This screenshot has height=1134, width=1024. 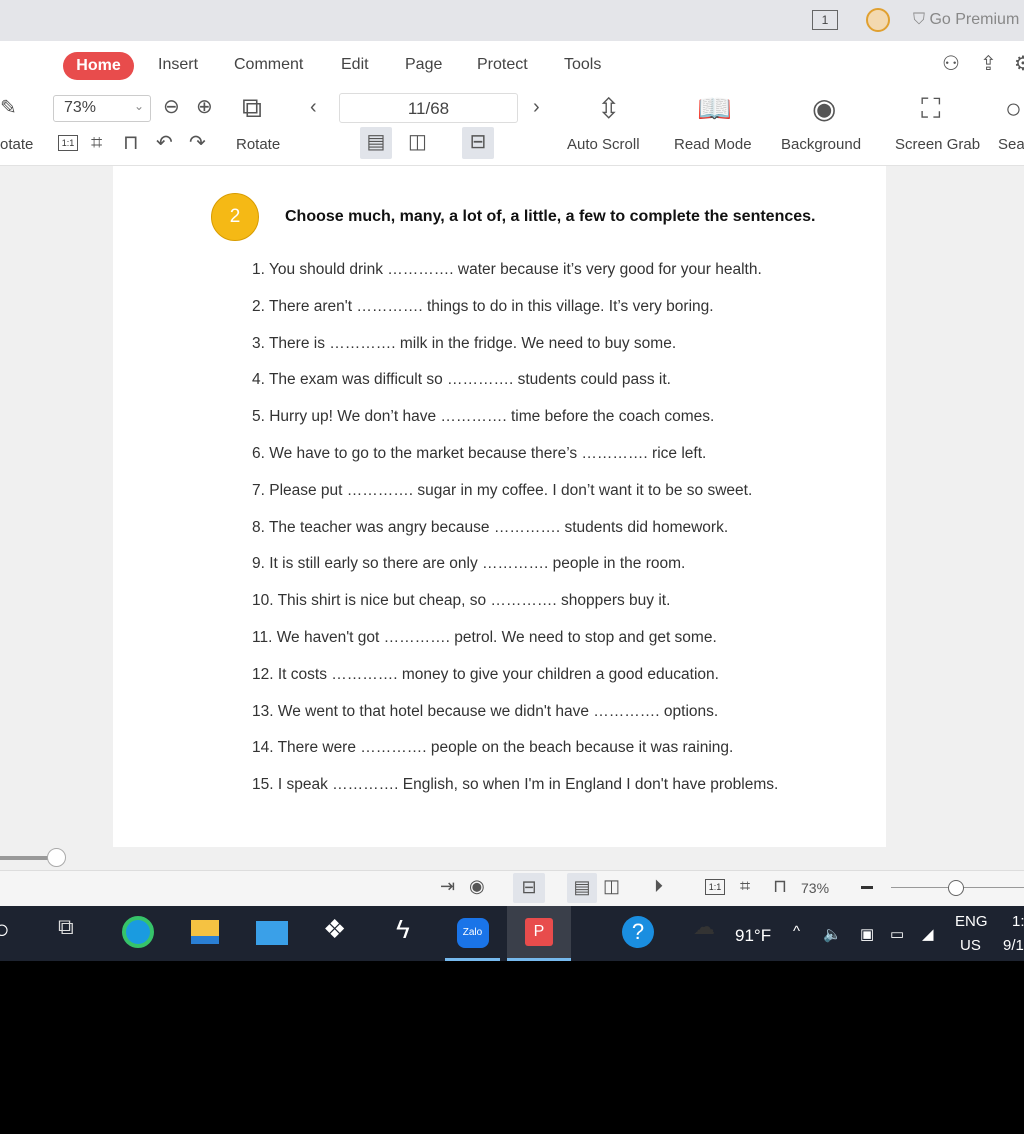 What do you see at coordinates (821, 144) in the screenshot?
I see `background-button: Background` at bounding box center [821, 144].